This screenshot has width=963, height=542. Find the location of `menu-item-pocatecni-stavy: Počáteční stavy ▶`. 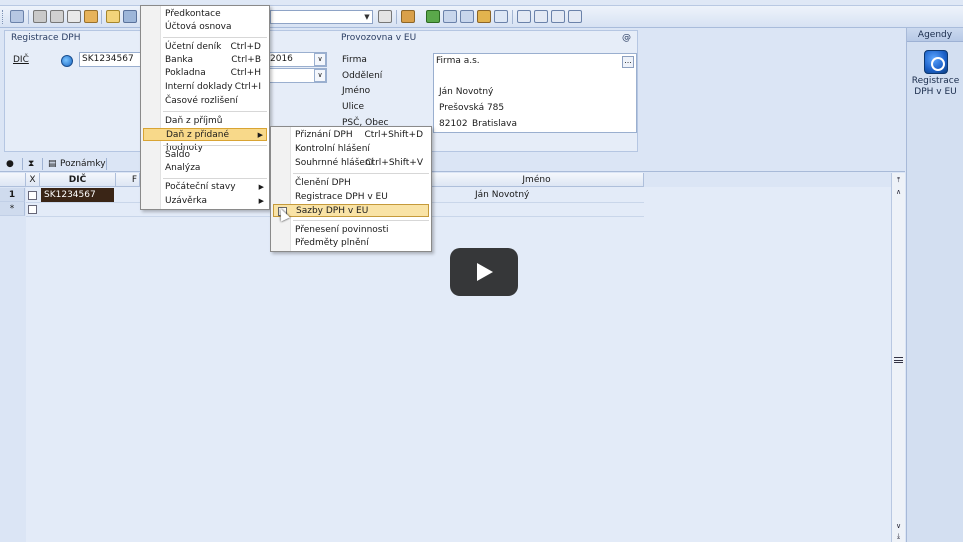

menu-item-pocatecni-stavy: Počáteční stavy ▶ is located at coordinates (205, 187).